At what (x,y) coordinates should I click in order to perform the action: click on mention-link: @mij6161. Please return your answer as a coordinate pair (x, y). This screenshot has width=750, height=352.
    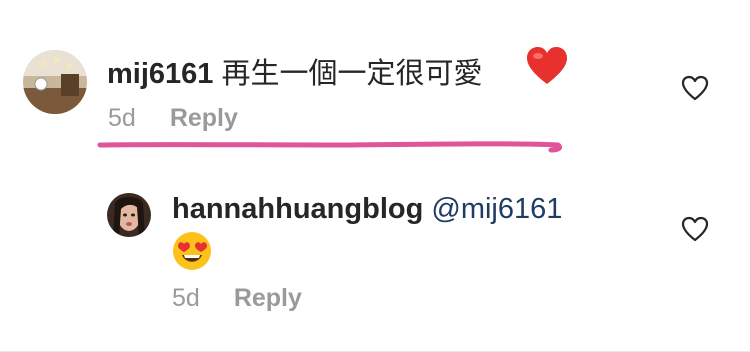
    Looking at the image, I should click on (496, 209).